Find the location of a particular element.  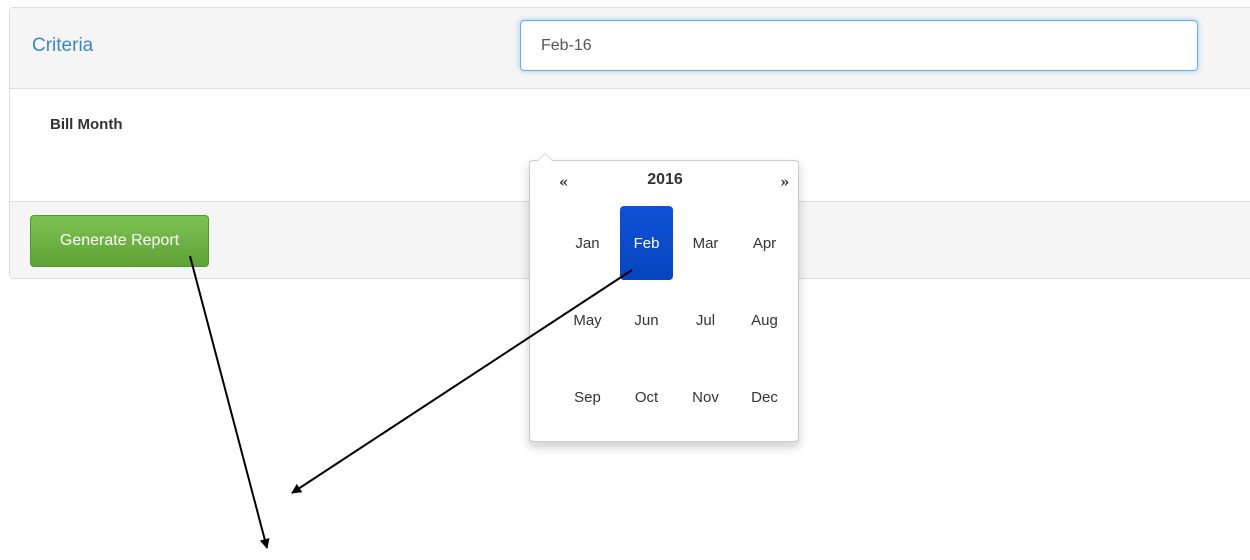

month-jan: Jan is located at coordinates (587, 243).